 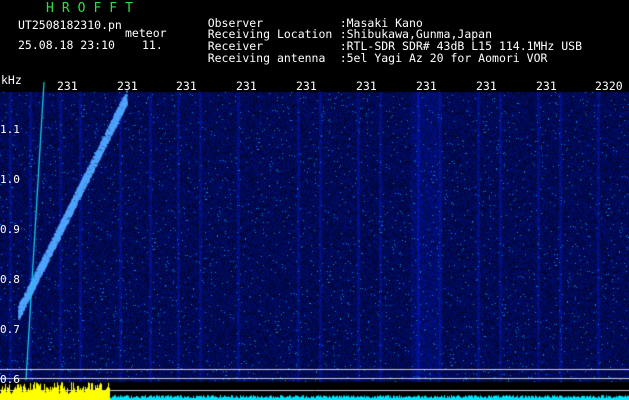 I want to click on capture-seconds: 11., so click(x=152, y=45).